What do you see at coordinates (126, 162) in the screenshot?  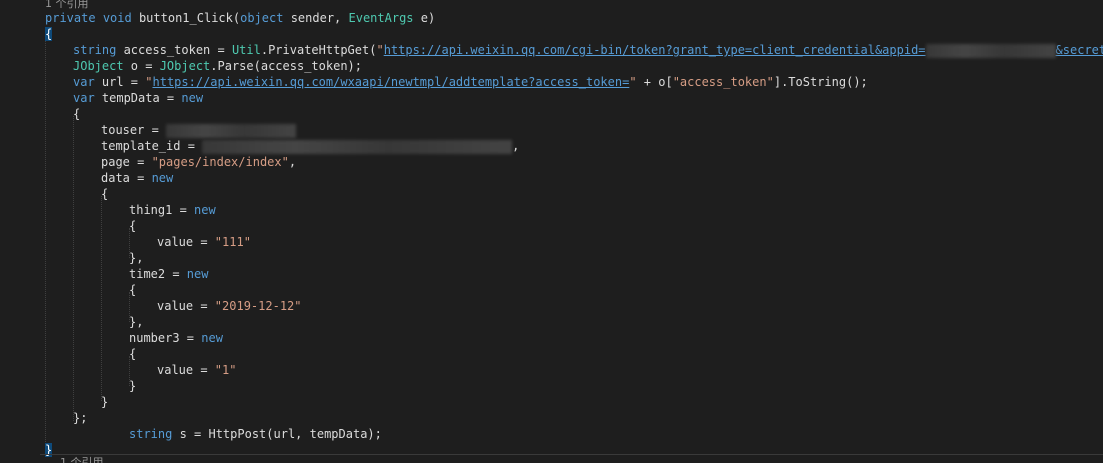 I see `code-text: page =` at bounding box center [126, 162].